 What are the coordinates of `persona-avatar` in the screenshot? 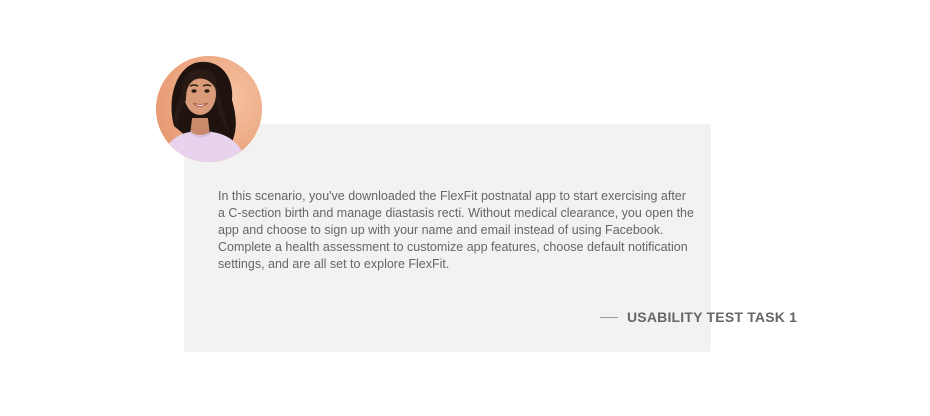 It's located at (209, 109).